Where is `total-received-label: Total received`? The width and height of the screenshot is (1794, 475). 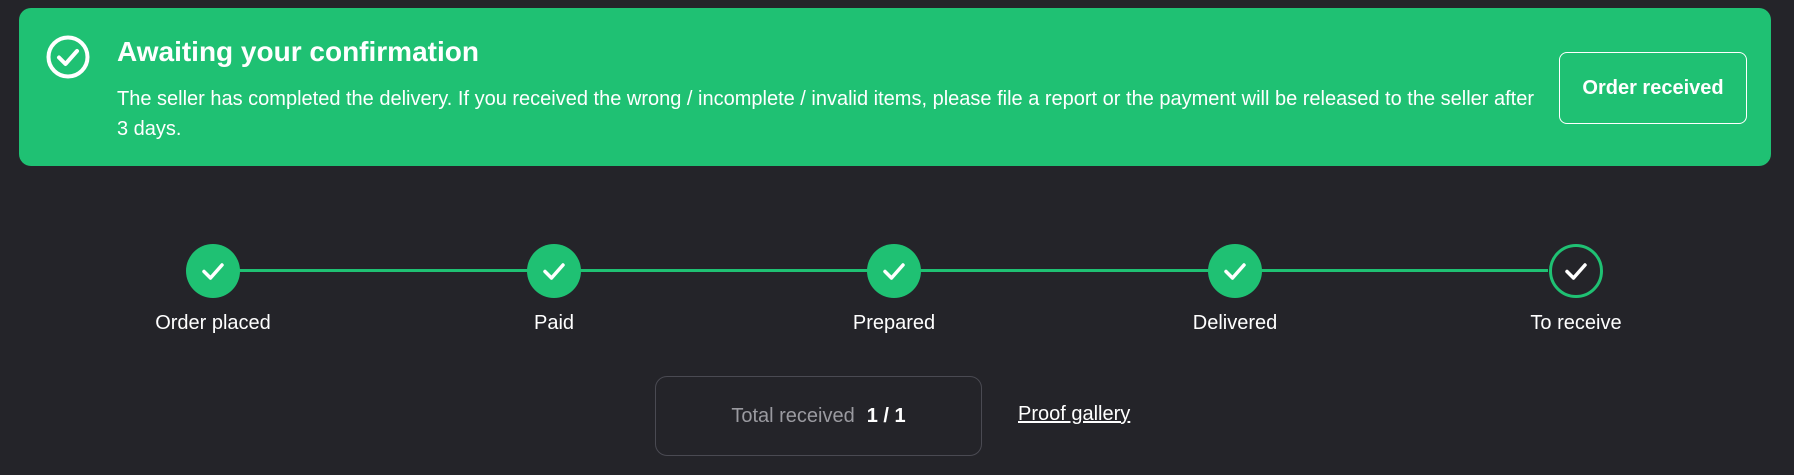
total-received-label: Total received is located at coordinates (793, 415).